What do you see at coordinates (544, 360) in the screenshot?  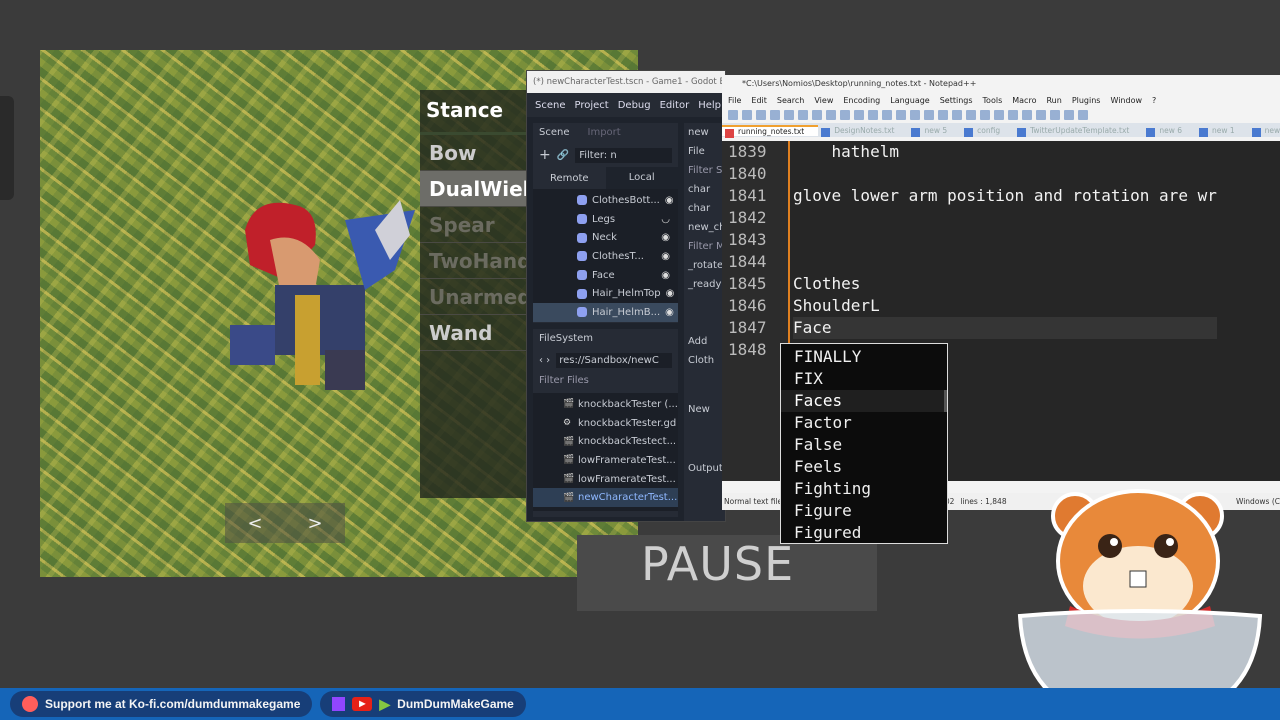 I see `back-icon: ‹ ›` at bounding box center [544, 360].